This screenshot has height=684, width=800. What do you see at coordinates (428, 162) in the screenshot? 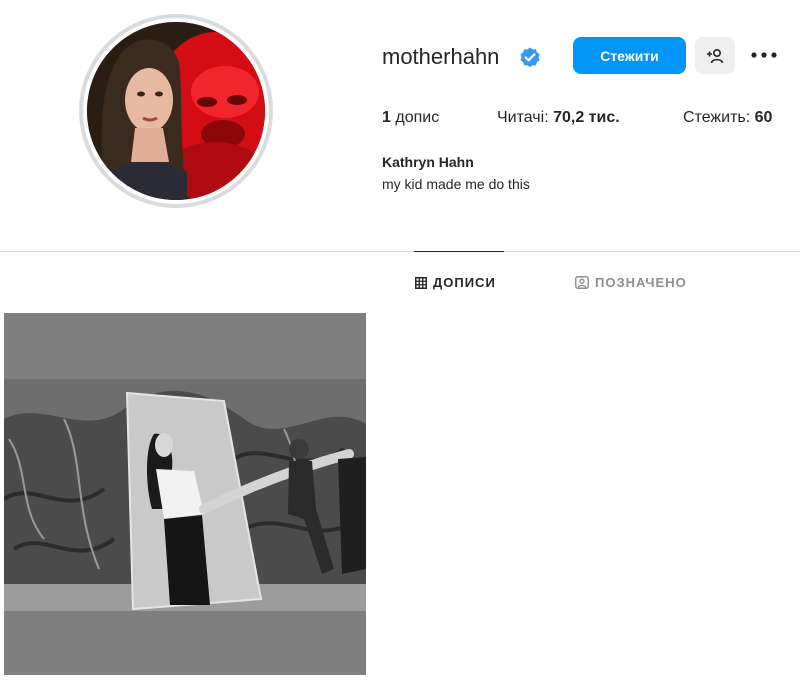
I see `profile-full-name: Kathryn Hahn` at bounding box center [428, 162].